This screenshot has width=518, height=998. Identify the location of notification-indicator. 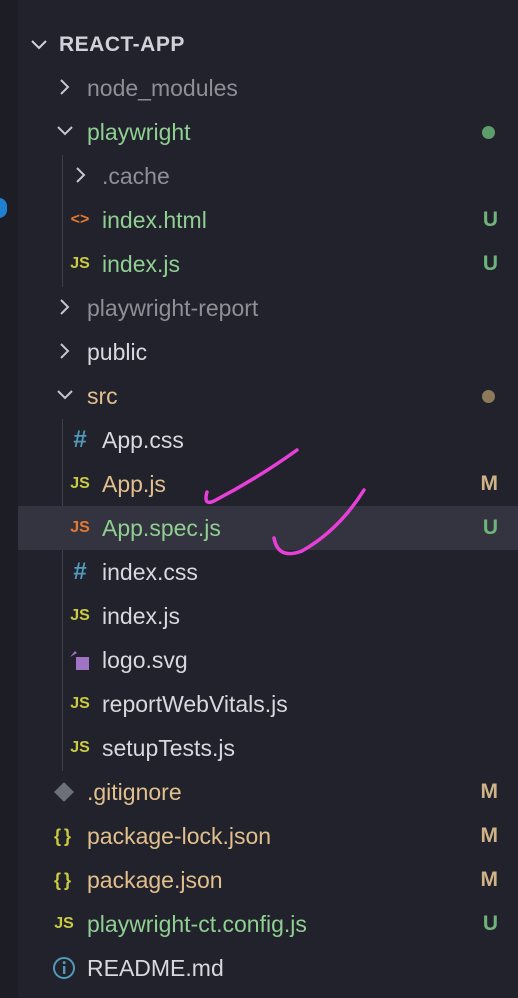
(3, 208).